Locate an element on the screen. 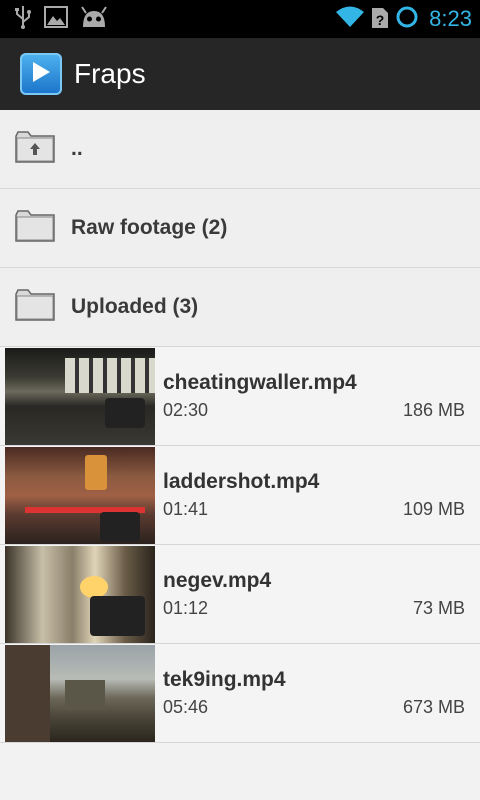 This screenshot has width=480, height=800. folder-label: Raw footage (2) is located at coordinates (149, 227).